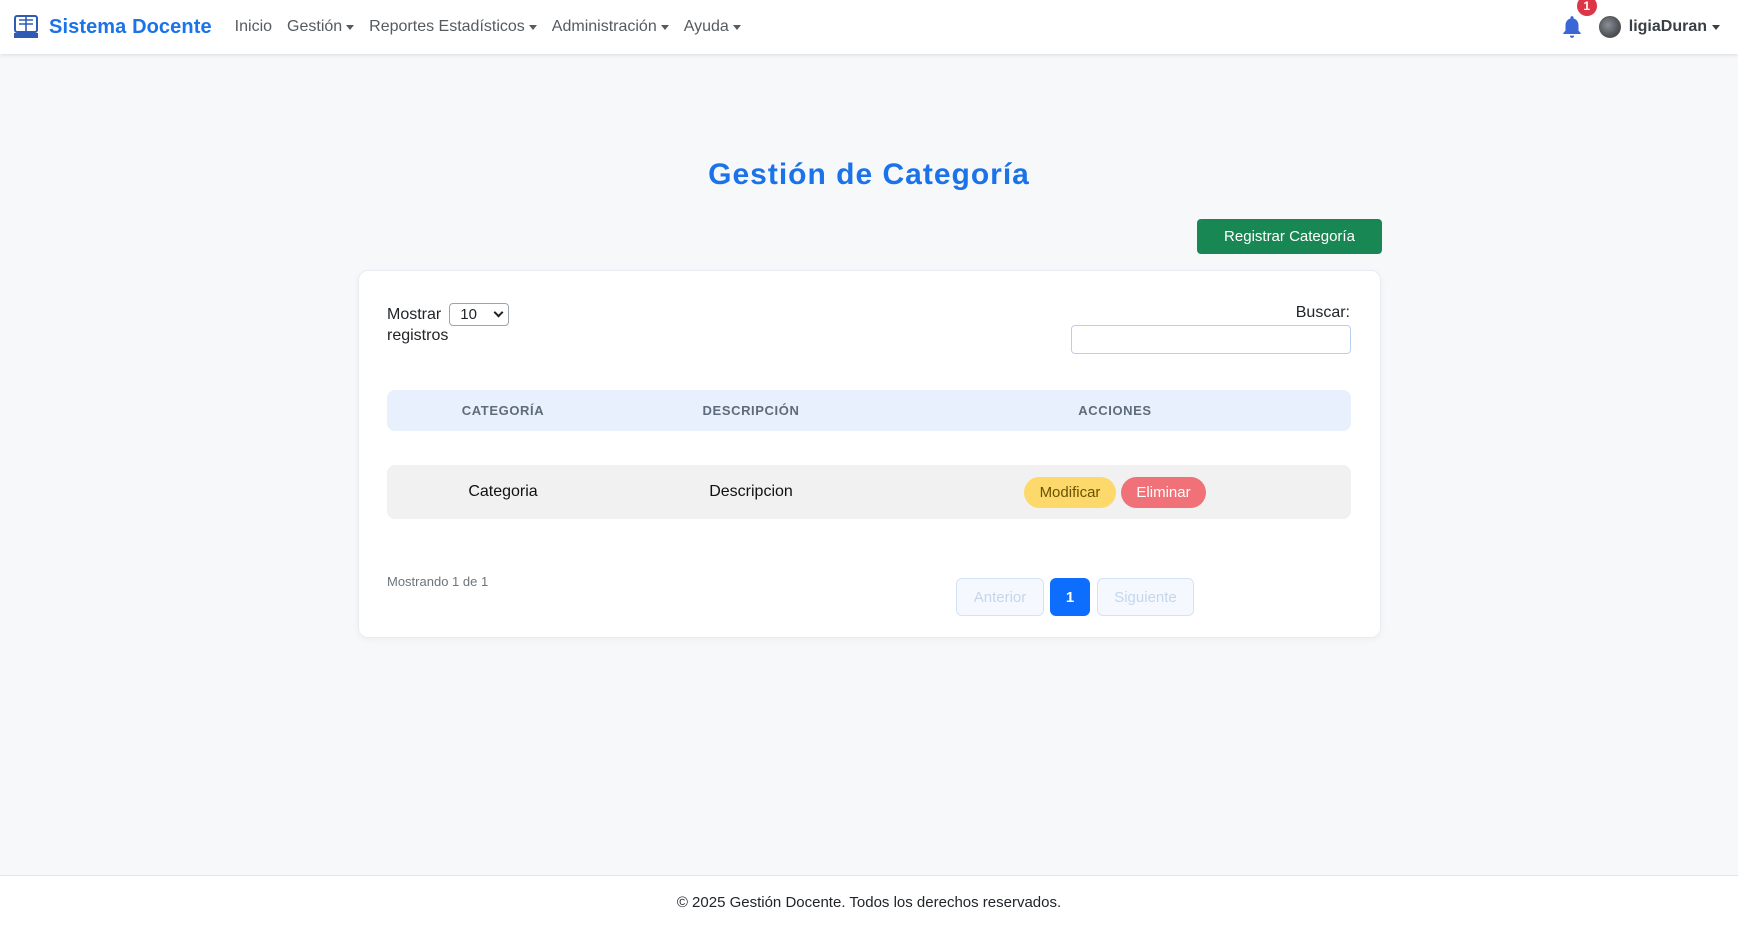 The image size is (1738, 928). Describe the element at coordinates (706, 26) in the screenshot. I see `nav-item-label: Ayuda` at that location.